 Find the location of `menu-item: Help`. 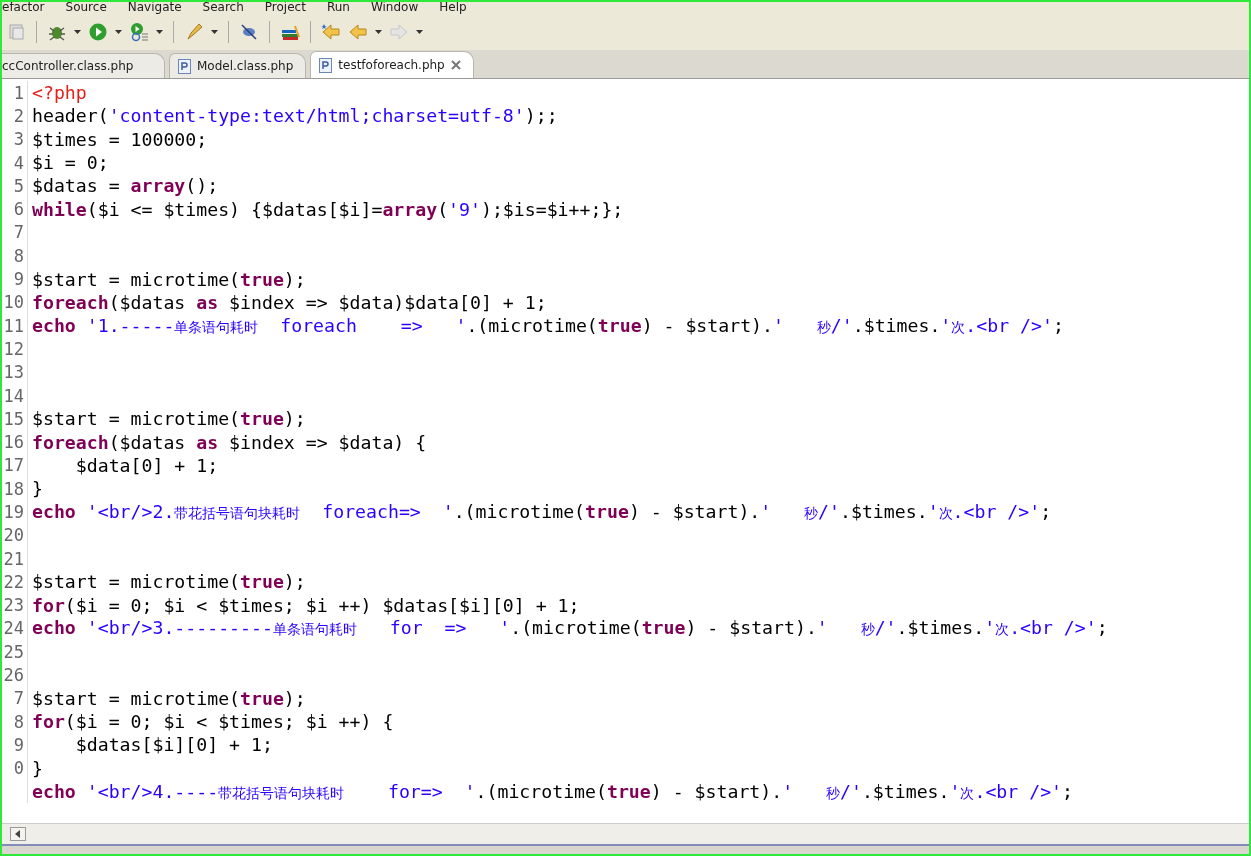

menu-item: Help is located at coordinates (453, 7).